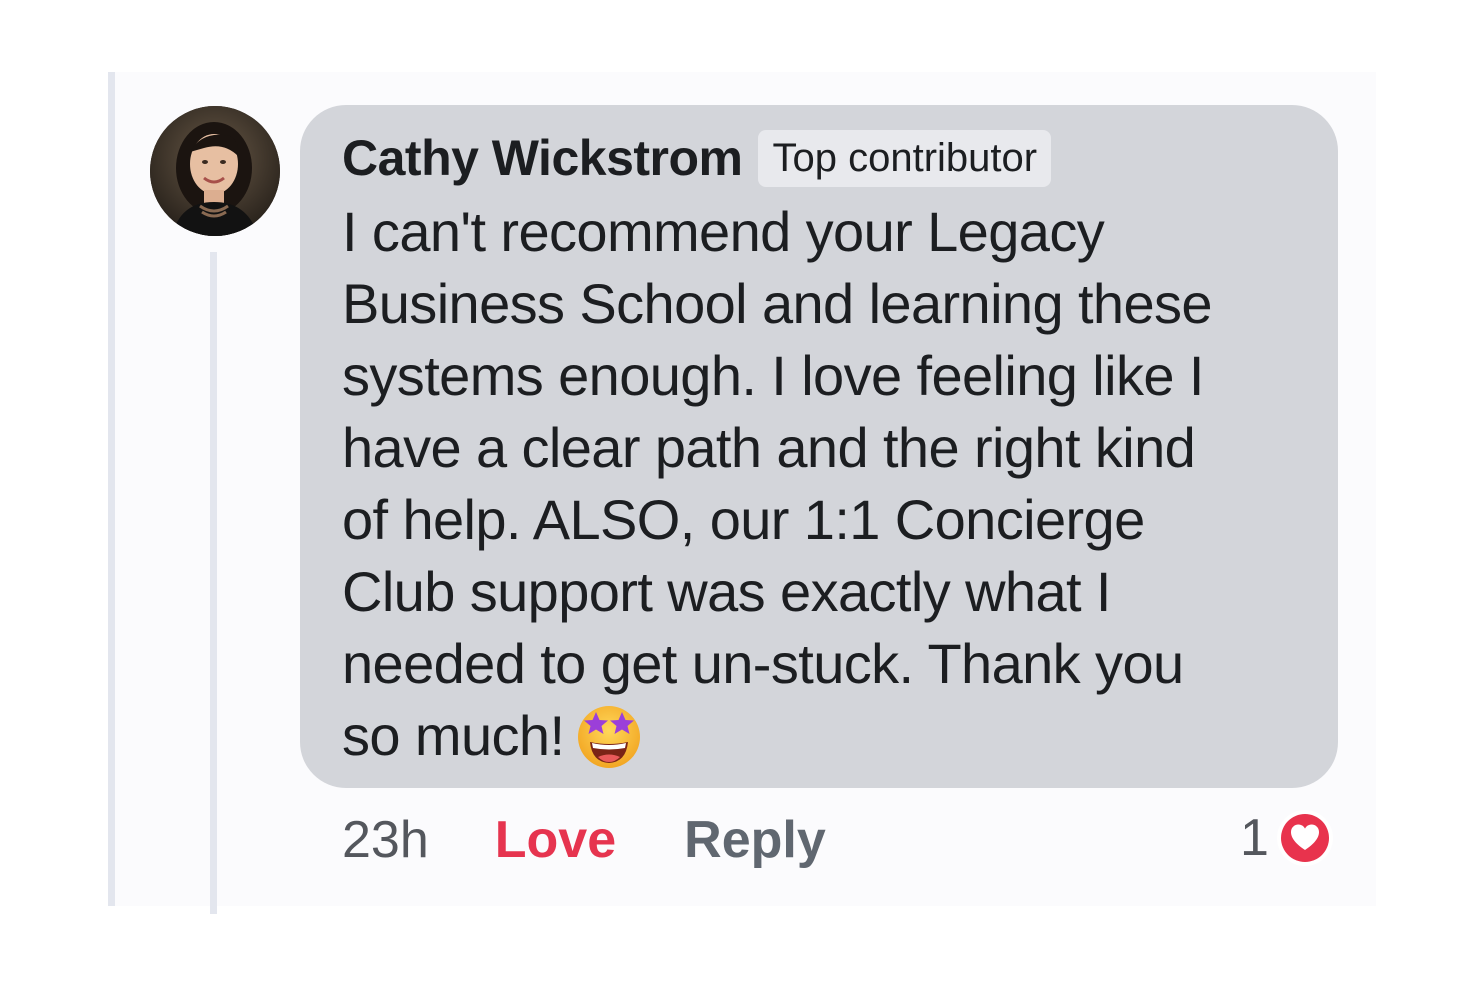 The image size is (1466, 984). I want to click on comment-actions: 23h Love Reply, so click(584, 840).